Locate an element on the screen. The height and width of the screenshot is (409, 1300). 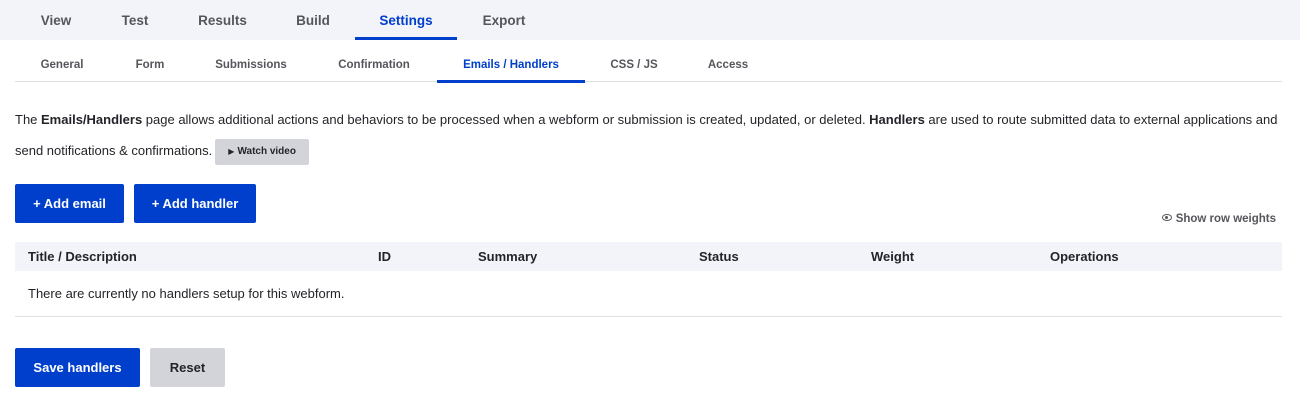
watch-video-button: ▶ Watch video is located at coordinates (262, 151).